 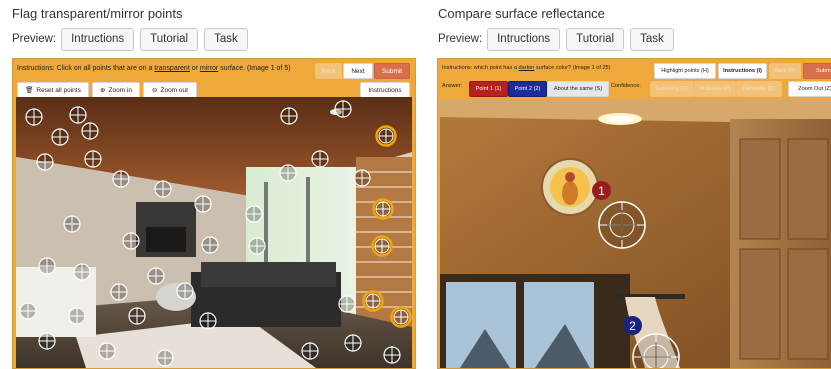 I want to click on back-button: Back (B), so click(x=785, y=71).